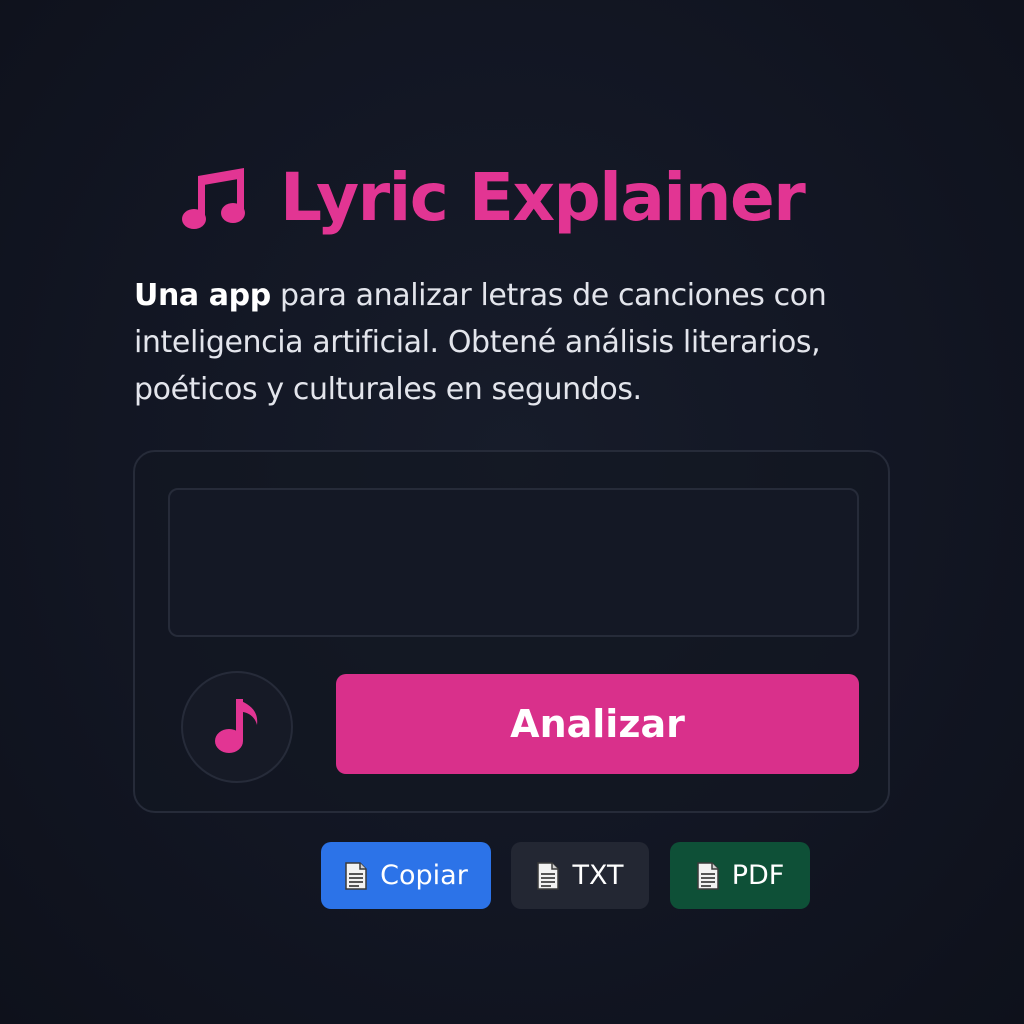 This screenshot has width=1024, height=1024. Describe the element at coordinates (513, 562) in the screenshot. I see `lyrics-input` at that location.